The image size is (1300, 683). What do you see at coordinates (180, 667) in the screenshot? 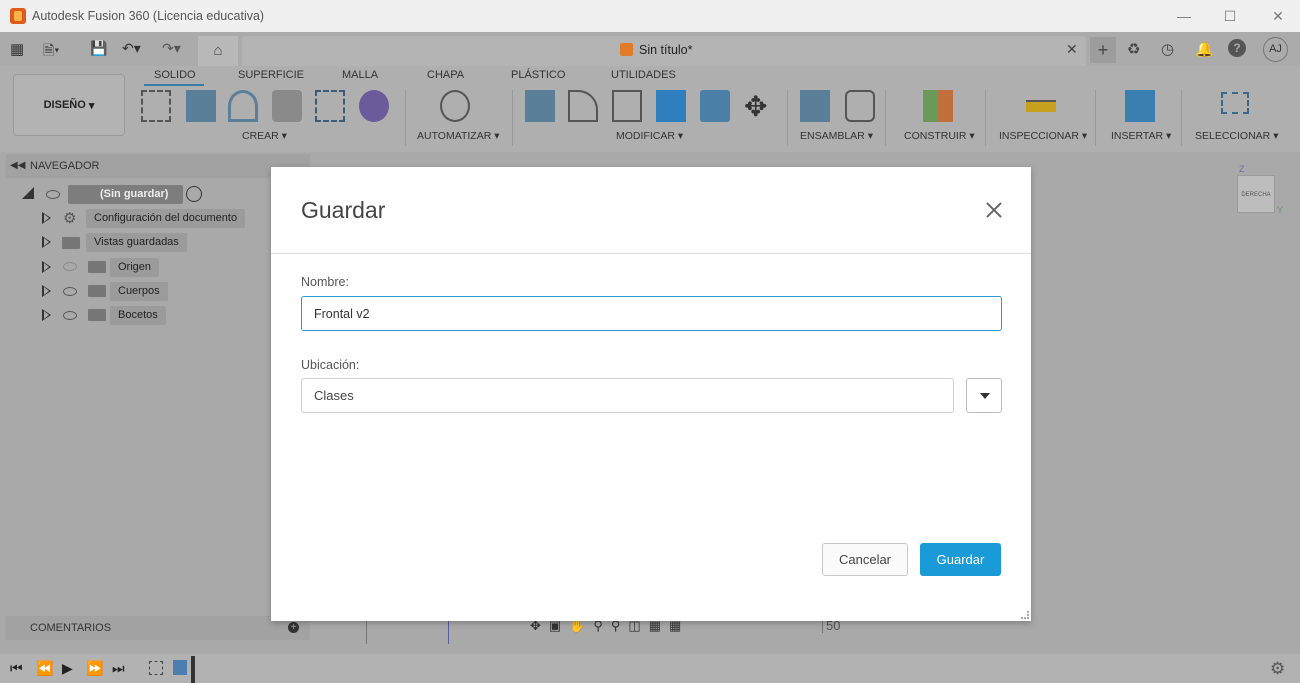
I see `timeline-extrude-icon` at bounding box center [180, 667].